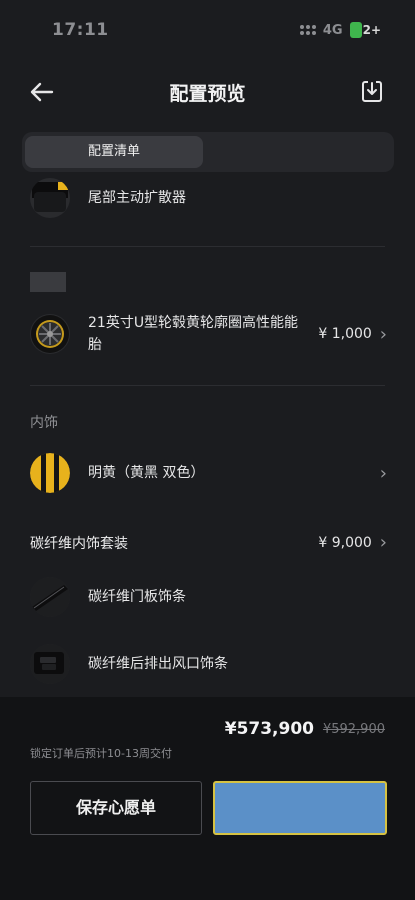 The height and width of the screenshot is (900, 415). I want to click on vent-trim-thumbnail, so click(50, 664).